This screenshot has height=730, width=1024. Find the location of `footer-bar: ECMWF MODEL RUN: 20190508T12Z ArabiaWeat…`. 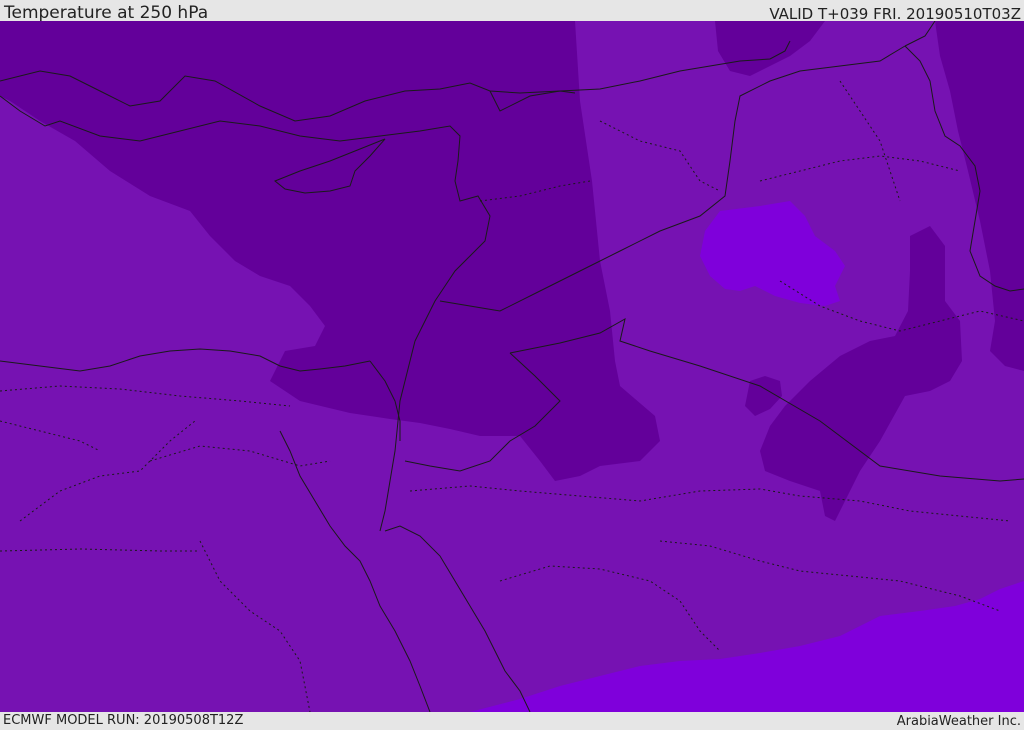

footer-bar: ECMWF MODEL RUN: 20190508T12Z ArabiaWeat… is located at coordinates (512, 720).